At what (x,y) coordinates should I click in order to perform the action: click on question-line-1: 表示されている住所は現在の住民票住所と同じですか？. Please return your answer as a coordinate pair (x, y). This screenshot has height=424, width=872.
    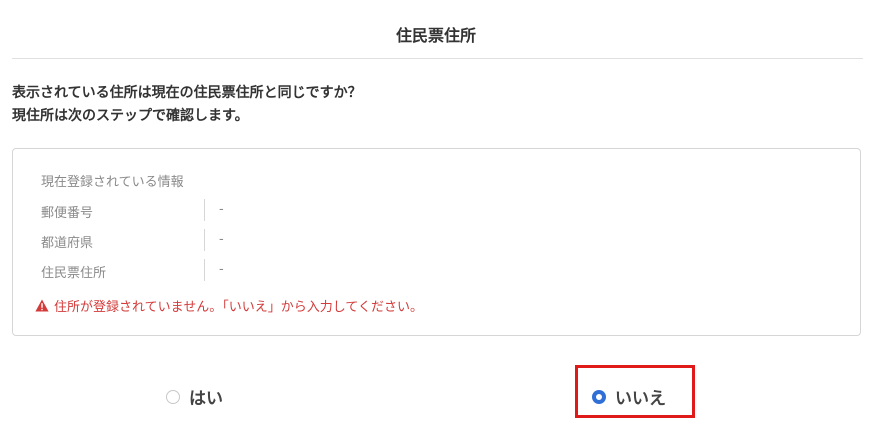
    Looking at the image, I should click on (187, 93).